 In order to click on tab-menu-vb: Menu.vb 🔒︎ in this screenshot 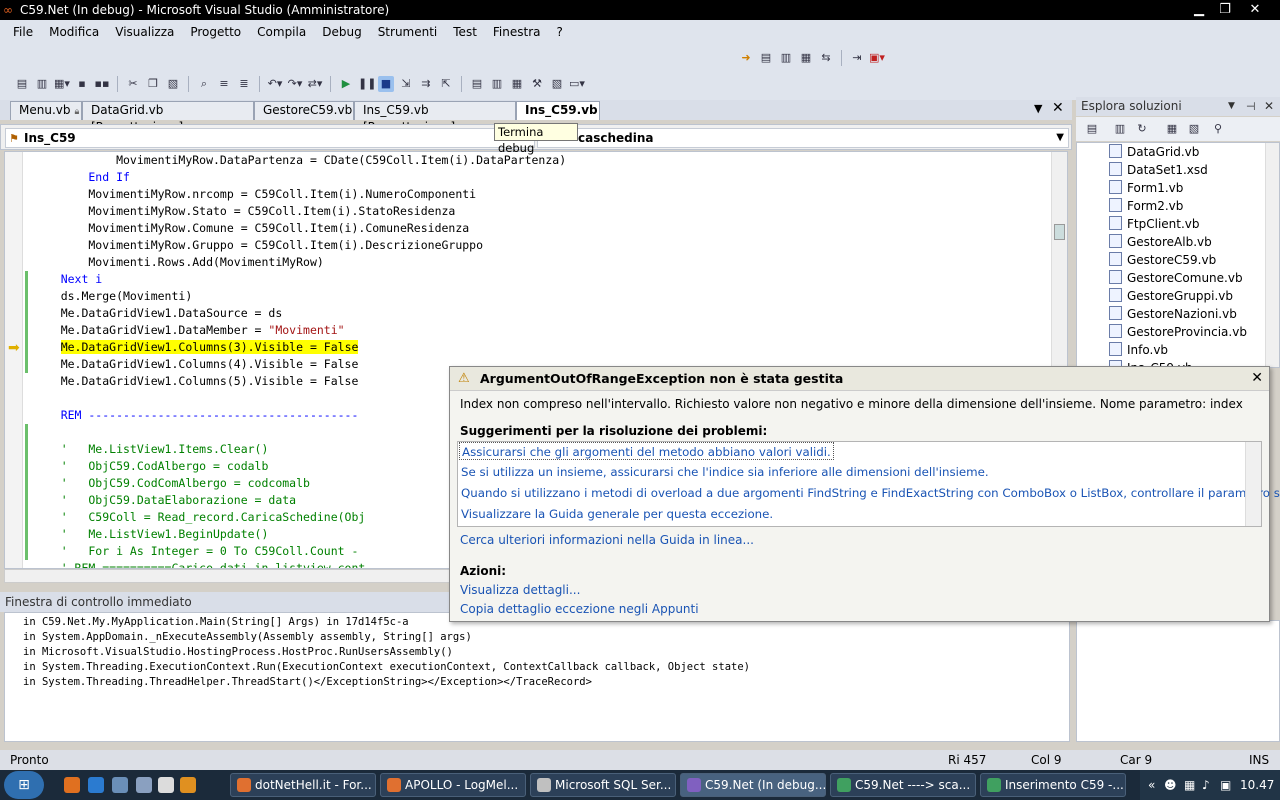, I will do `click(46, 110)`.